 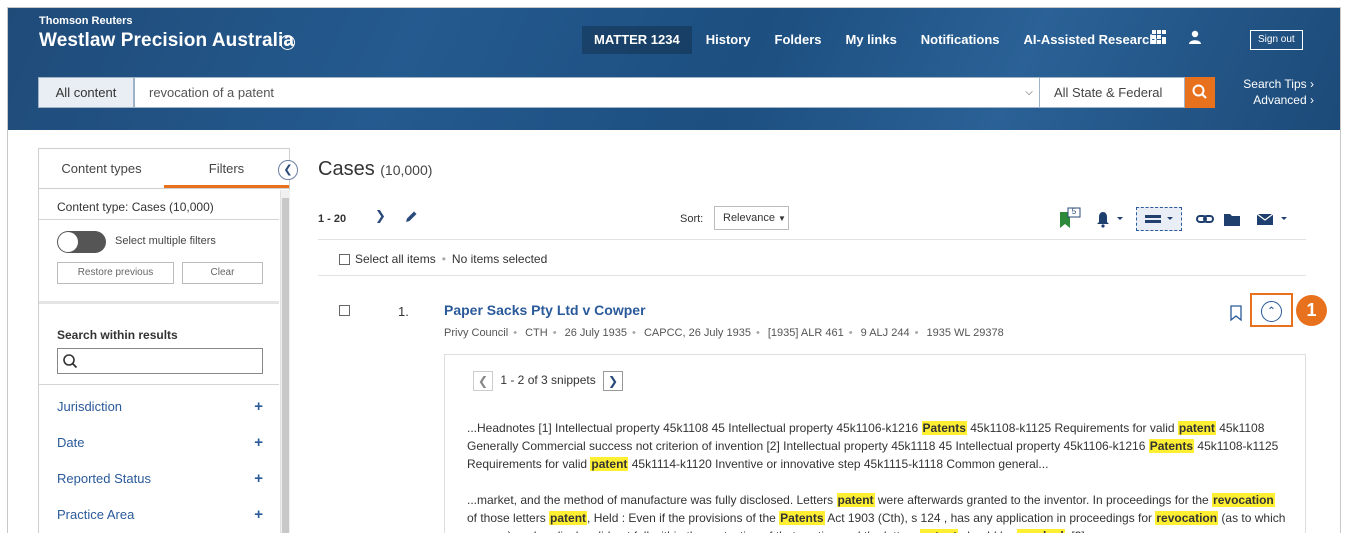 What do you see at coordinates (117, 335) in the screenshot?
I see `search-within-label: Search within results` at bounding box center [117, 335].